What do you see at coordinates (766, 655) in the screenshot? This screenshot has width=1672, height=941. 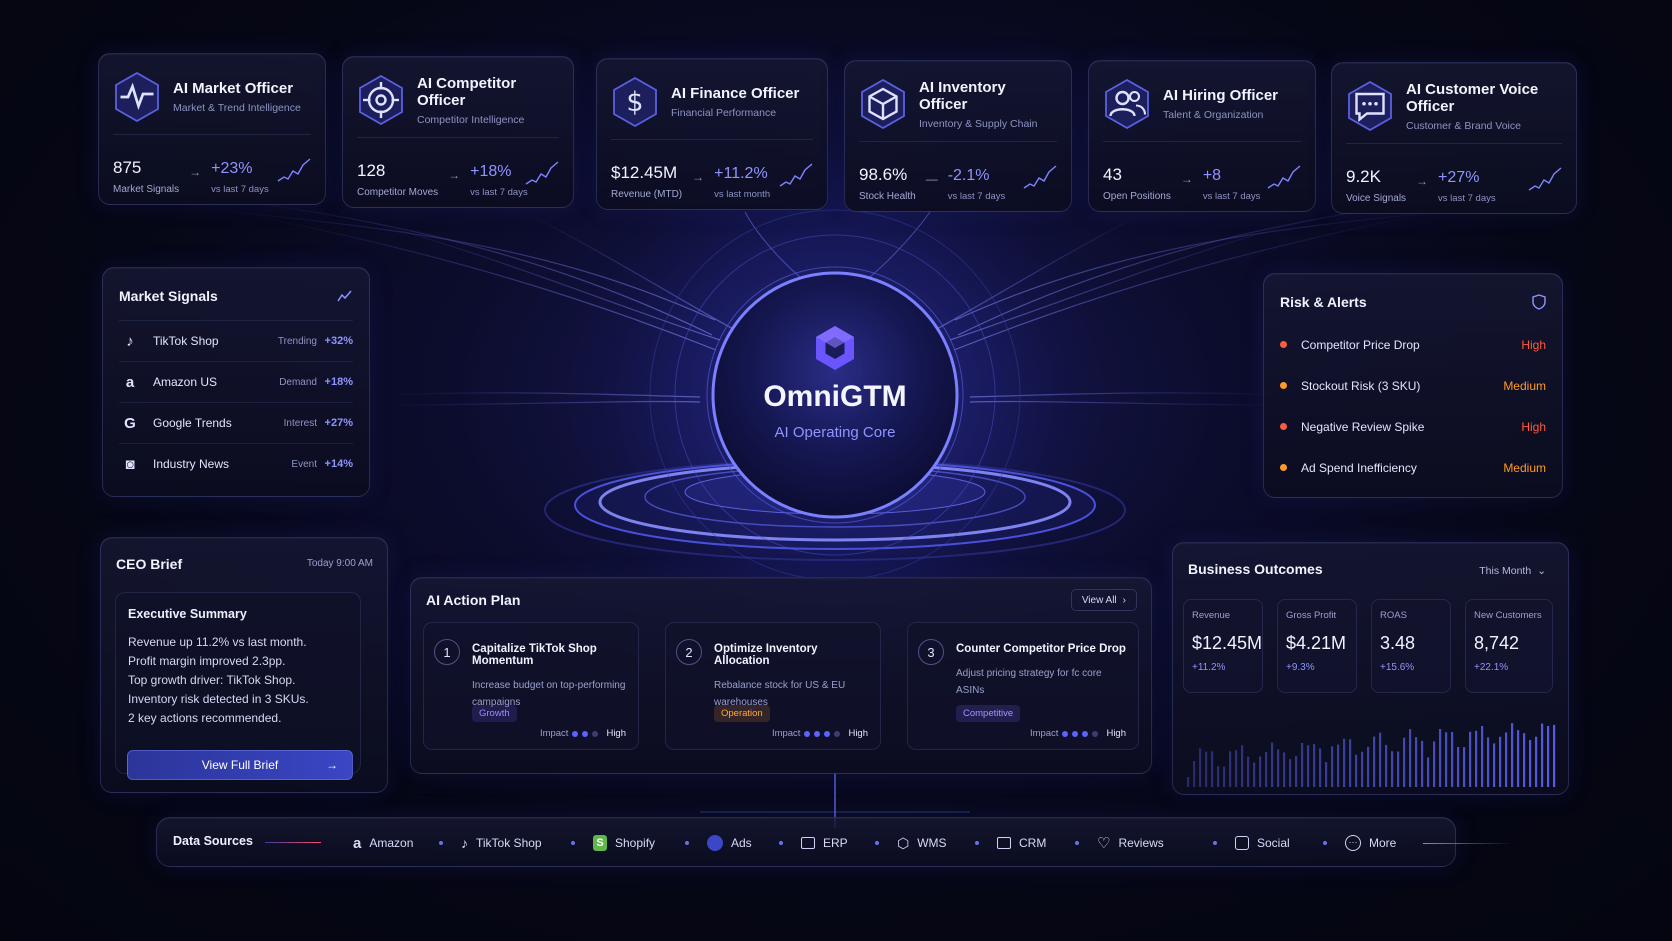 I see `action-title: Optimize Inventory Allocation` at bounding box center [766, 655].